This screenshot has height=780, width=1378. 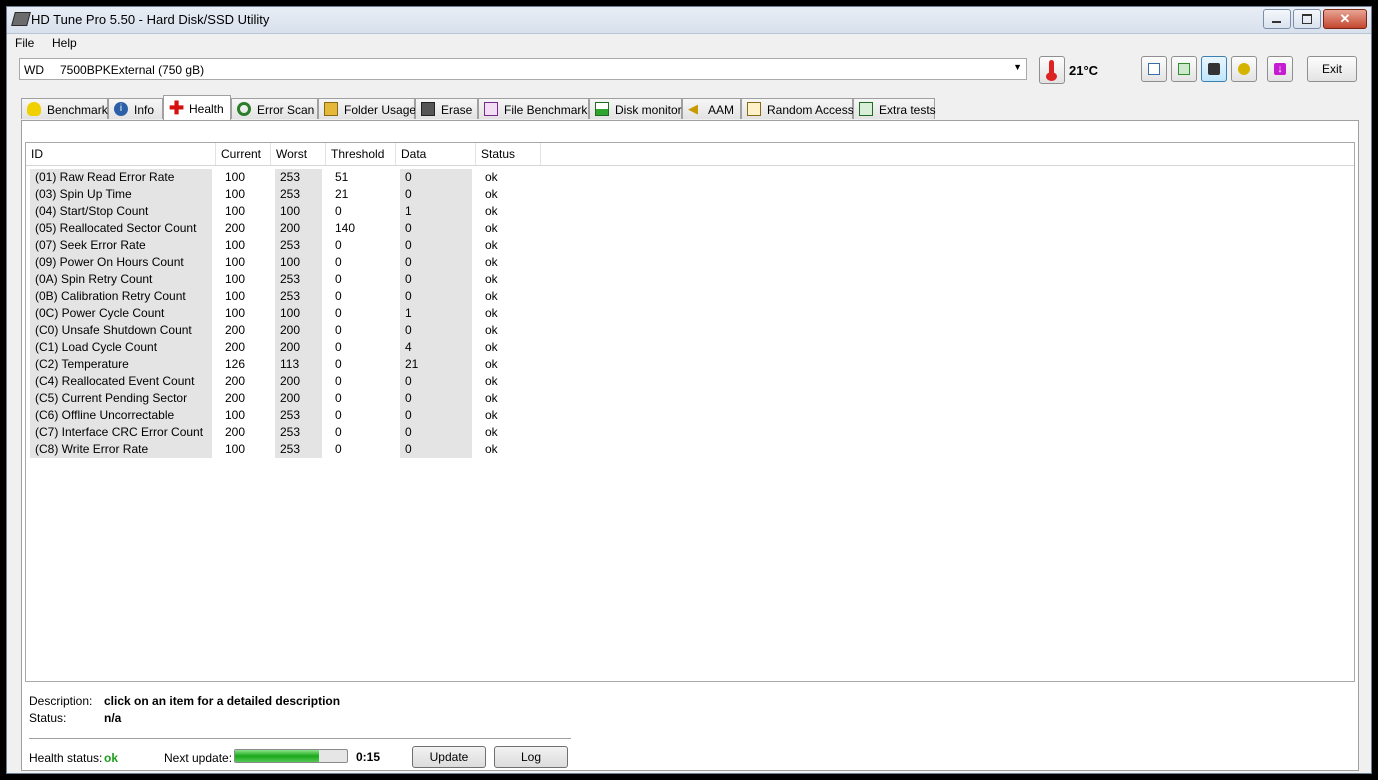 I want to click on tab-error-scan: Error Scan, so click(x=274, y=108).